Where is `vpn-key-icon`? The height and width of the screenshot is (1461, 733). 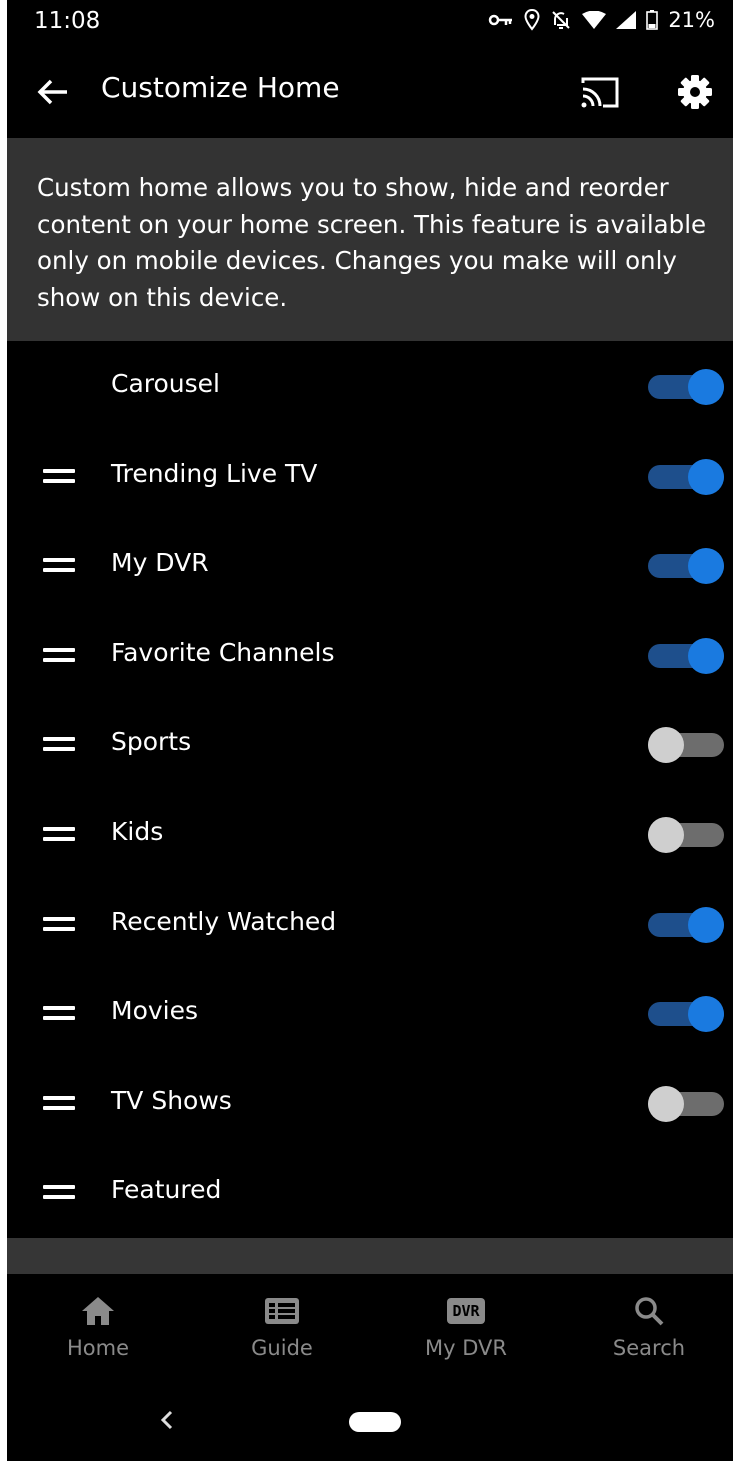
vpn-key-icon is located at coordinates (501, 20).